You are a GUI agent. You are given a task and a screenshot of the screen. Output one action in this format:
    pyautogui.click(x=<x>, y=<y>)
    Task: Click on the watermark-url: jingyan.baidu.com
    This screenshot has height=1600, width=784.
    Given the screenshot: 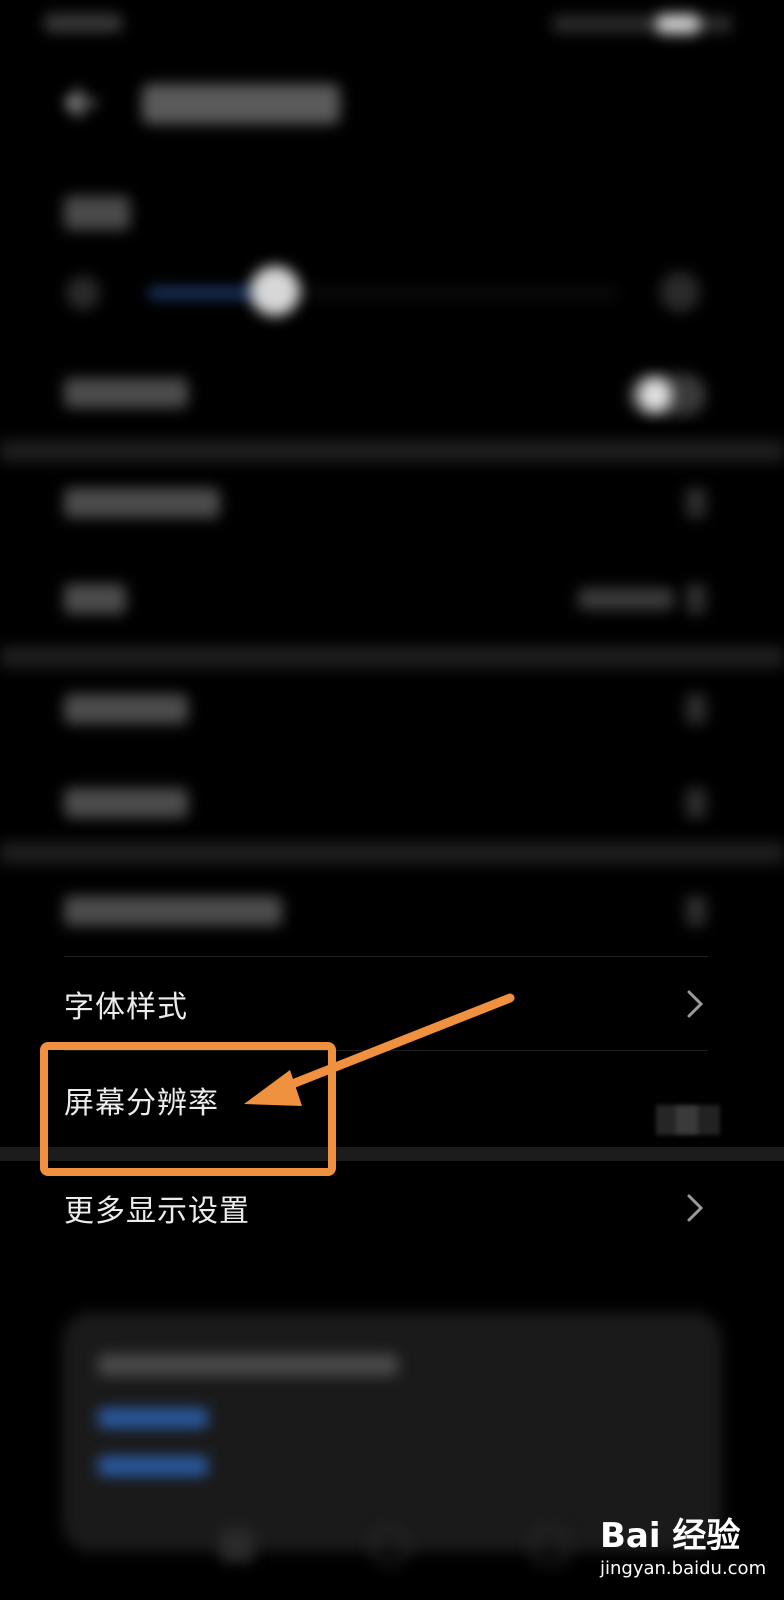 What is the action you would take?
    pyautogui.click(x=683, y=1568)
    